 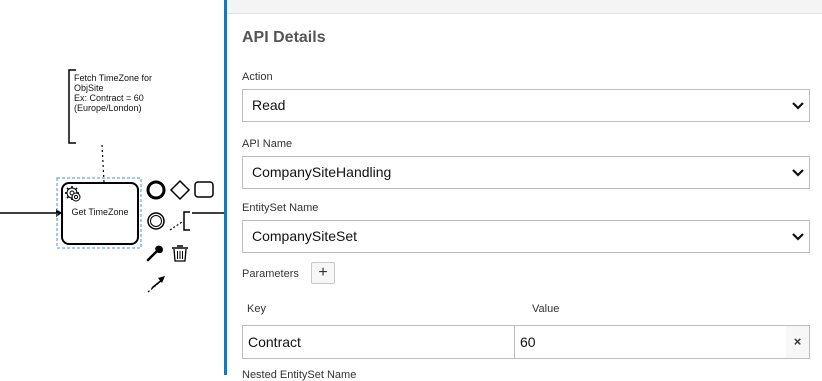 What do you see at coordinates (100, 212) in the screenshot?
I see `task-label: Get TimeZone` at bounding box center [100, 212].